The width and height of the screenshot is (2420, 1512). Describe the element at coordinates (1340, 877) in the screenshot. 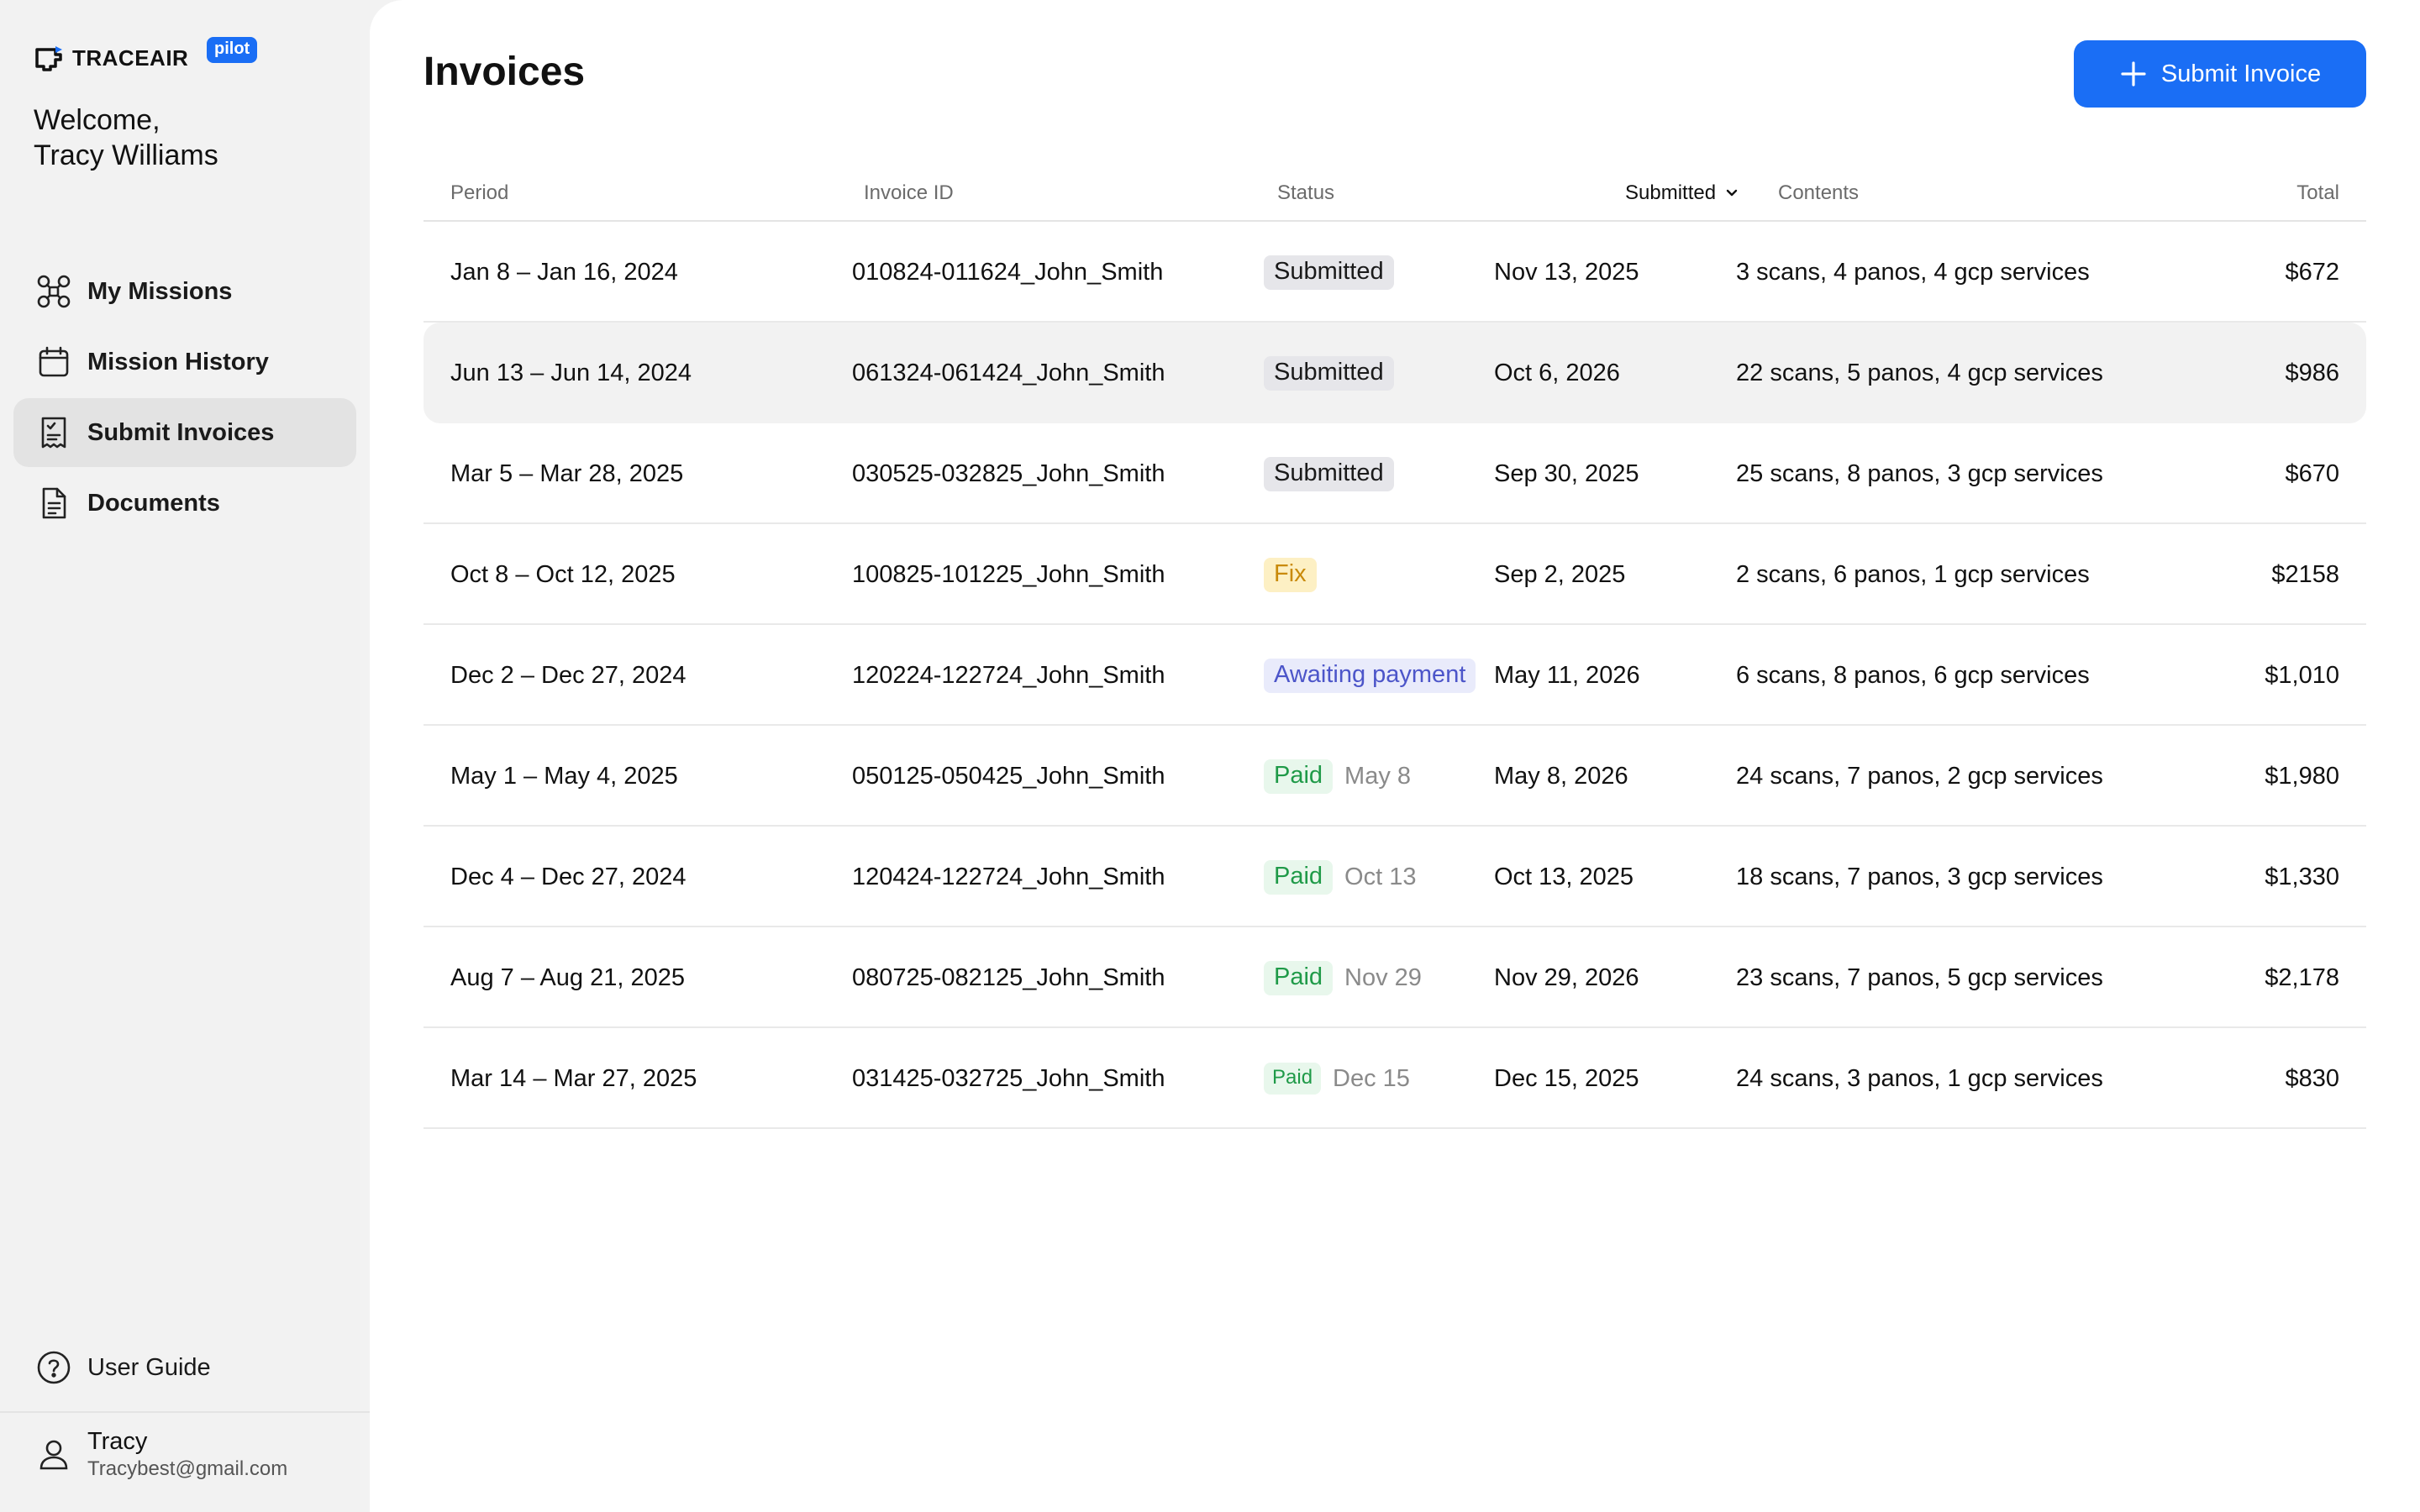

I see `invoice-status: Paid Oct 13` at that location.